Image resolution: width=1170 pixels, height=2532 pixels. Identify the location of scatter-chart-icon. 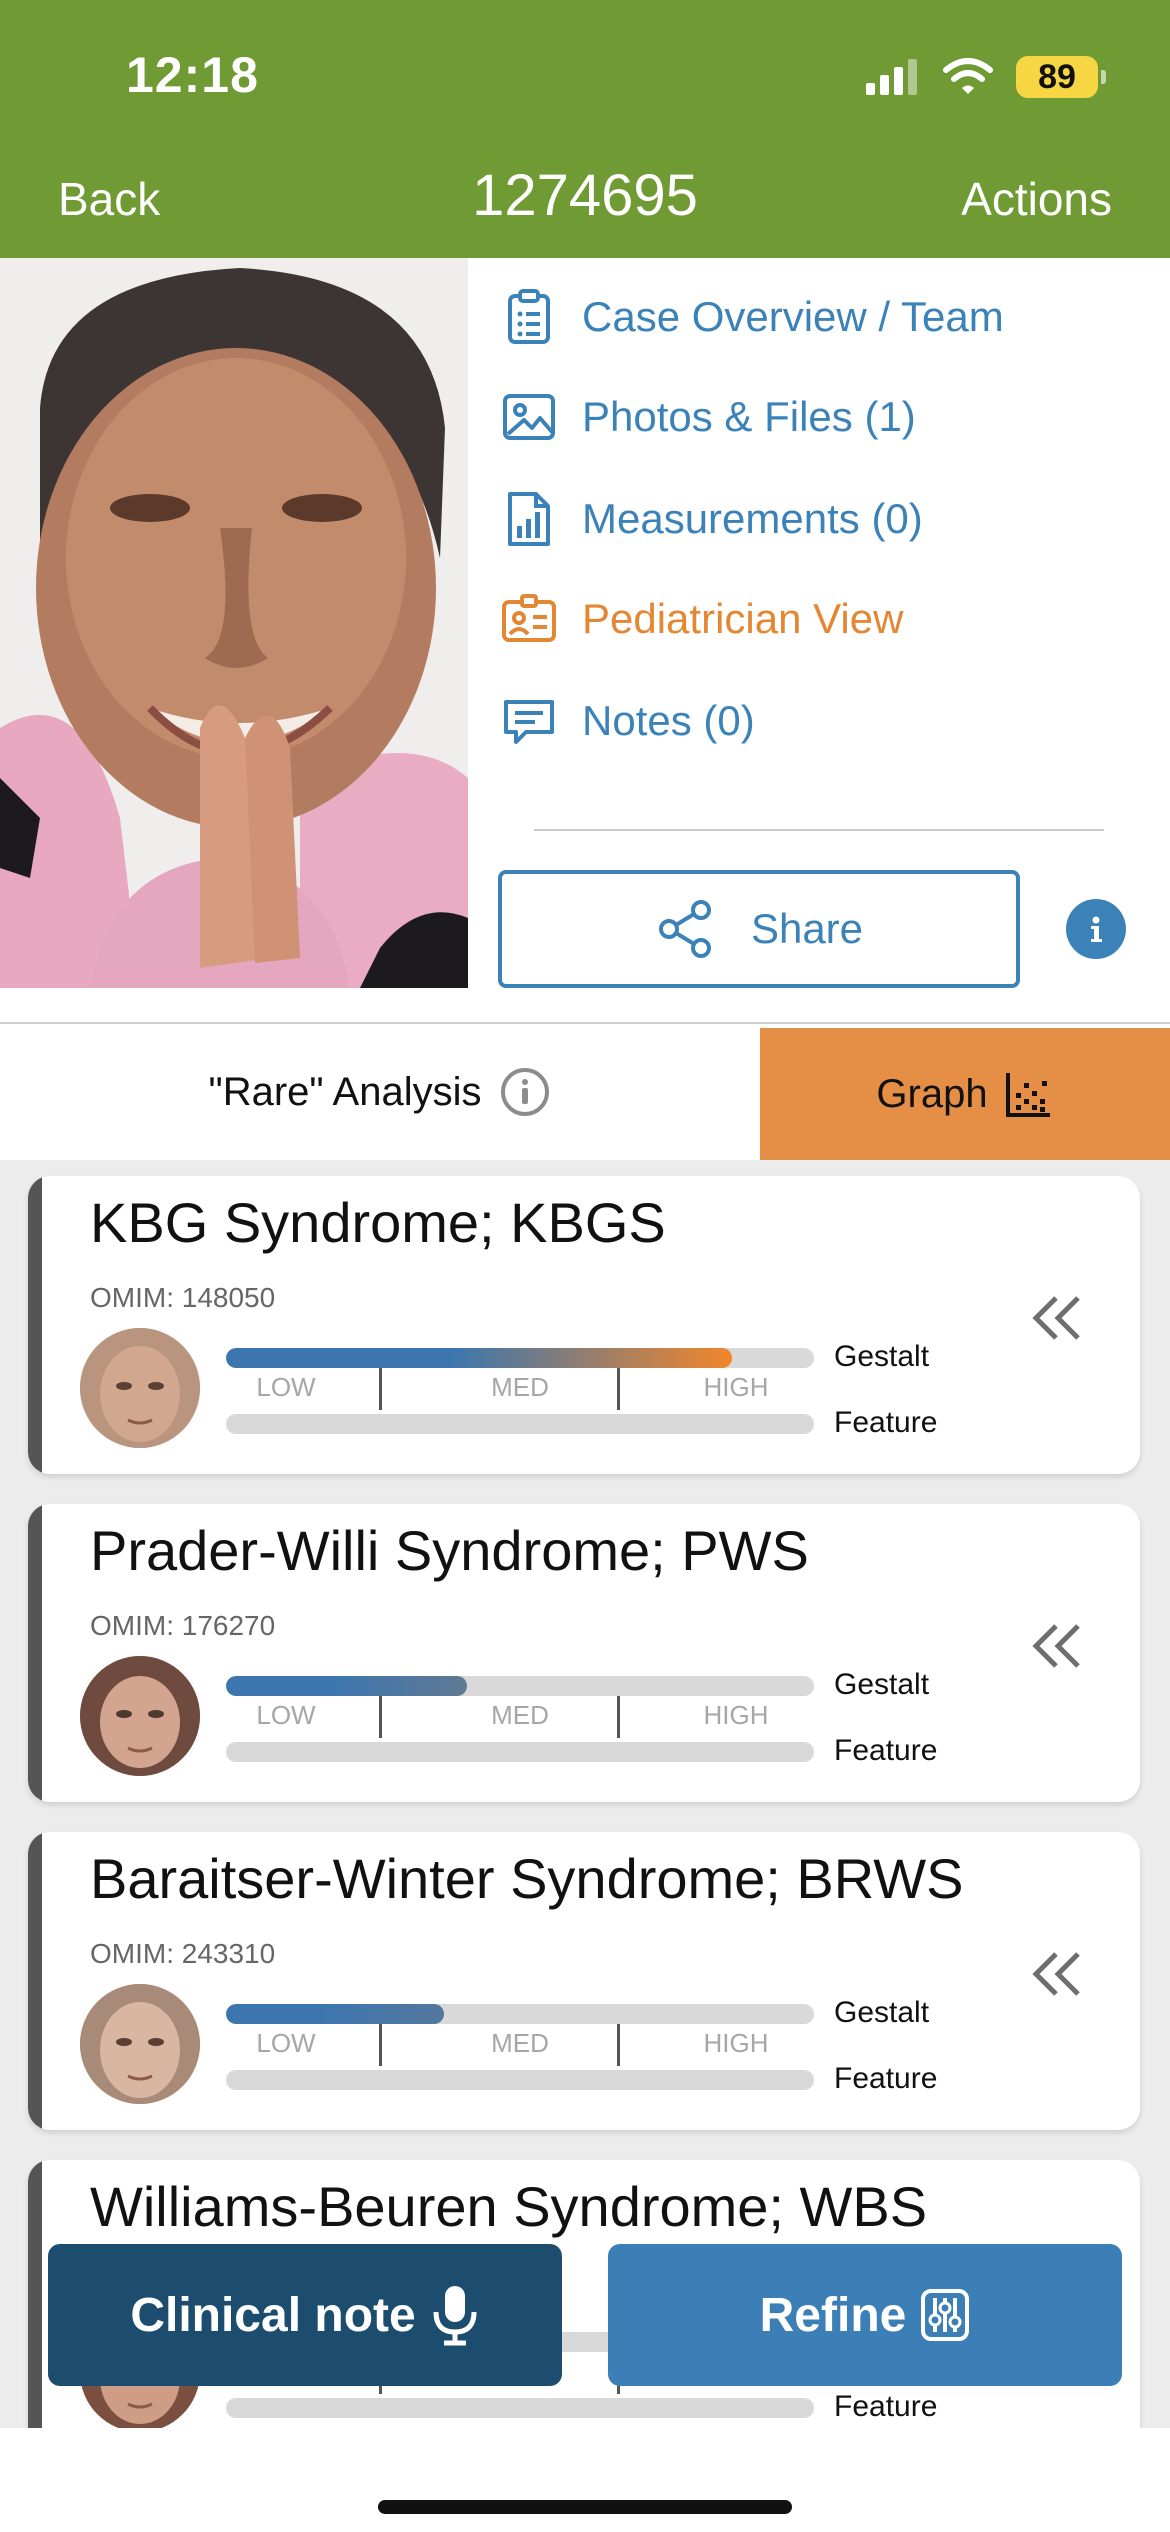
(1027, 1095).